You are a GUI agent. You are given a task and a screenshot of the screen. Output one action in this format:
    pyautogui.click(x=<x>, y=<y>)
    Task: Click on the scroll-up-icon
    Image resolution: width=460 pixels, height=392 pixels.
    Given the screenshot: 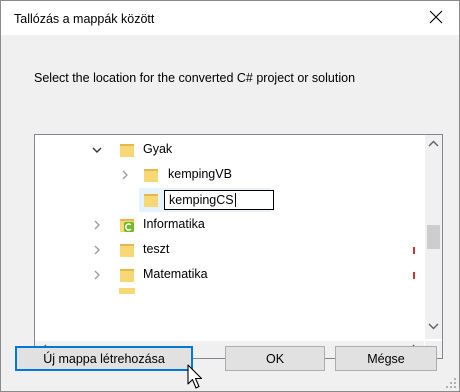 What is the action you would take?
    pyautogui.click(x=433, y=144)
    